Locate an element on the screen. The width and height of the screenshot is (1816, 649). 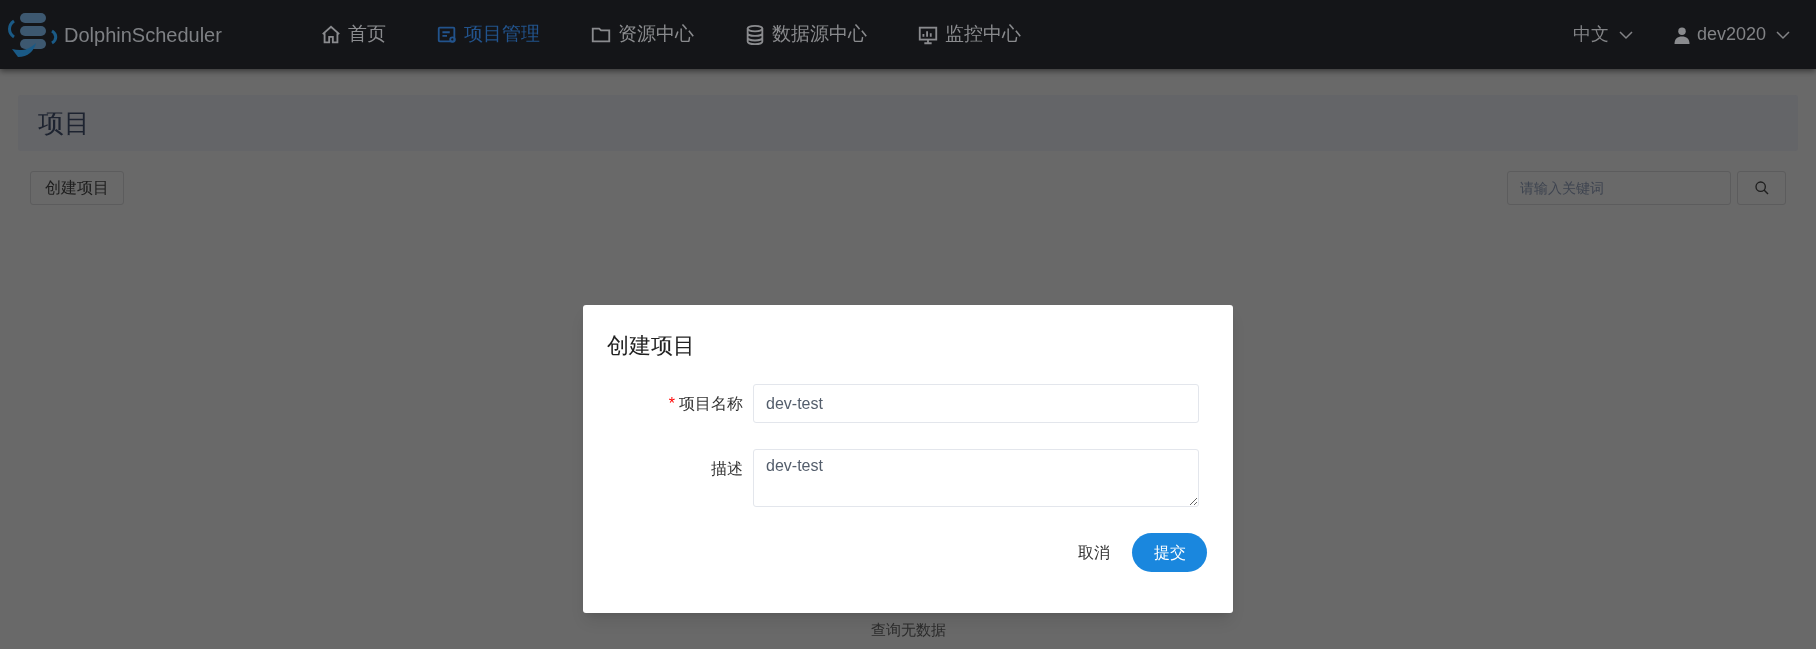
nav-link: 资源中心 is located at coordinates (641, 34).